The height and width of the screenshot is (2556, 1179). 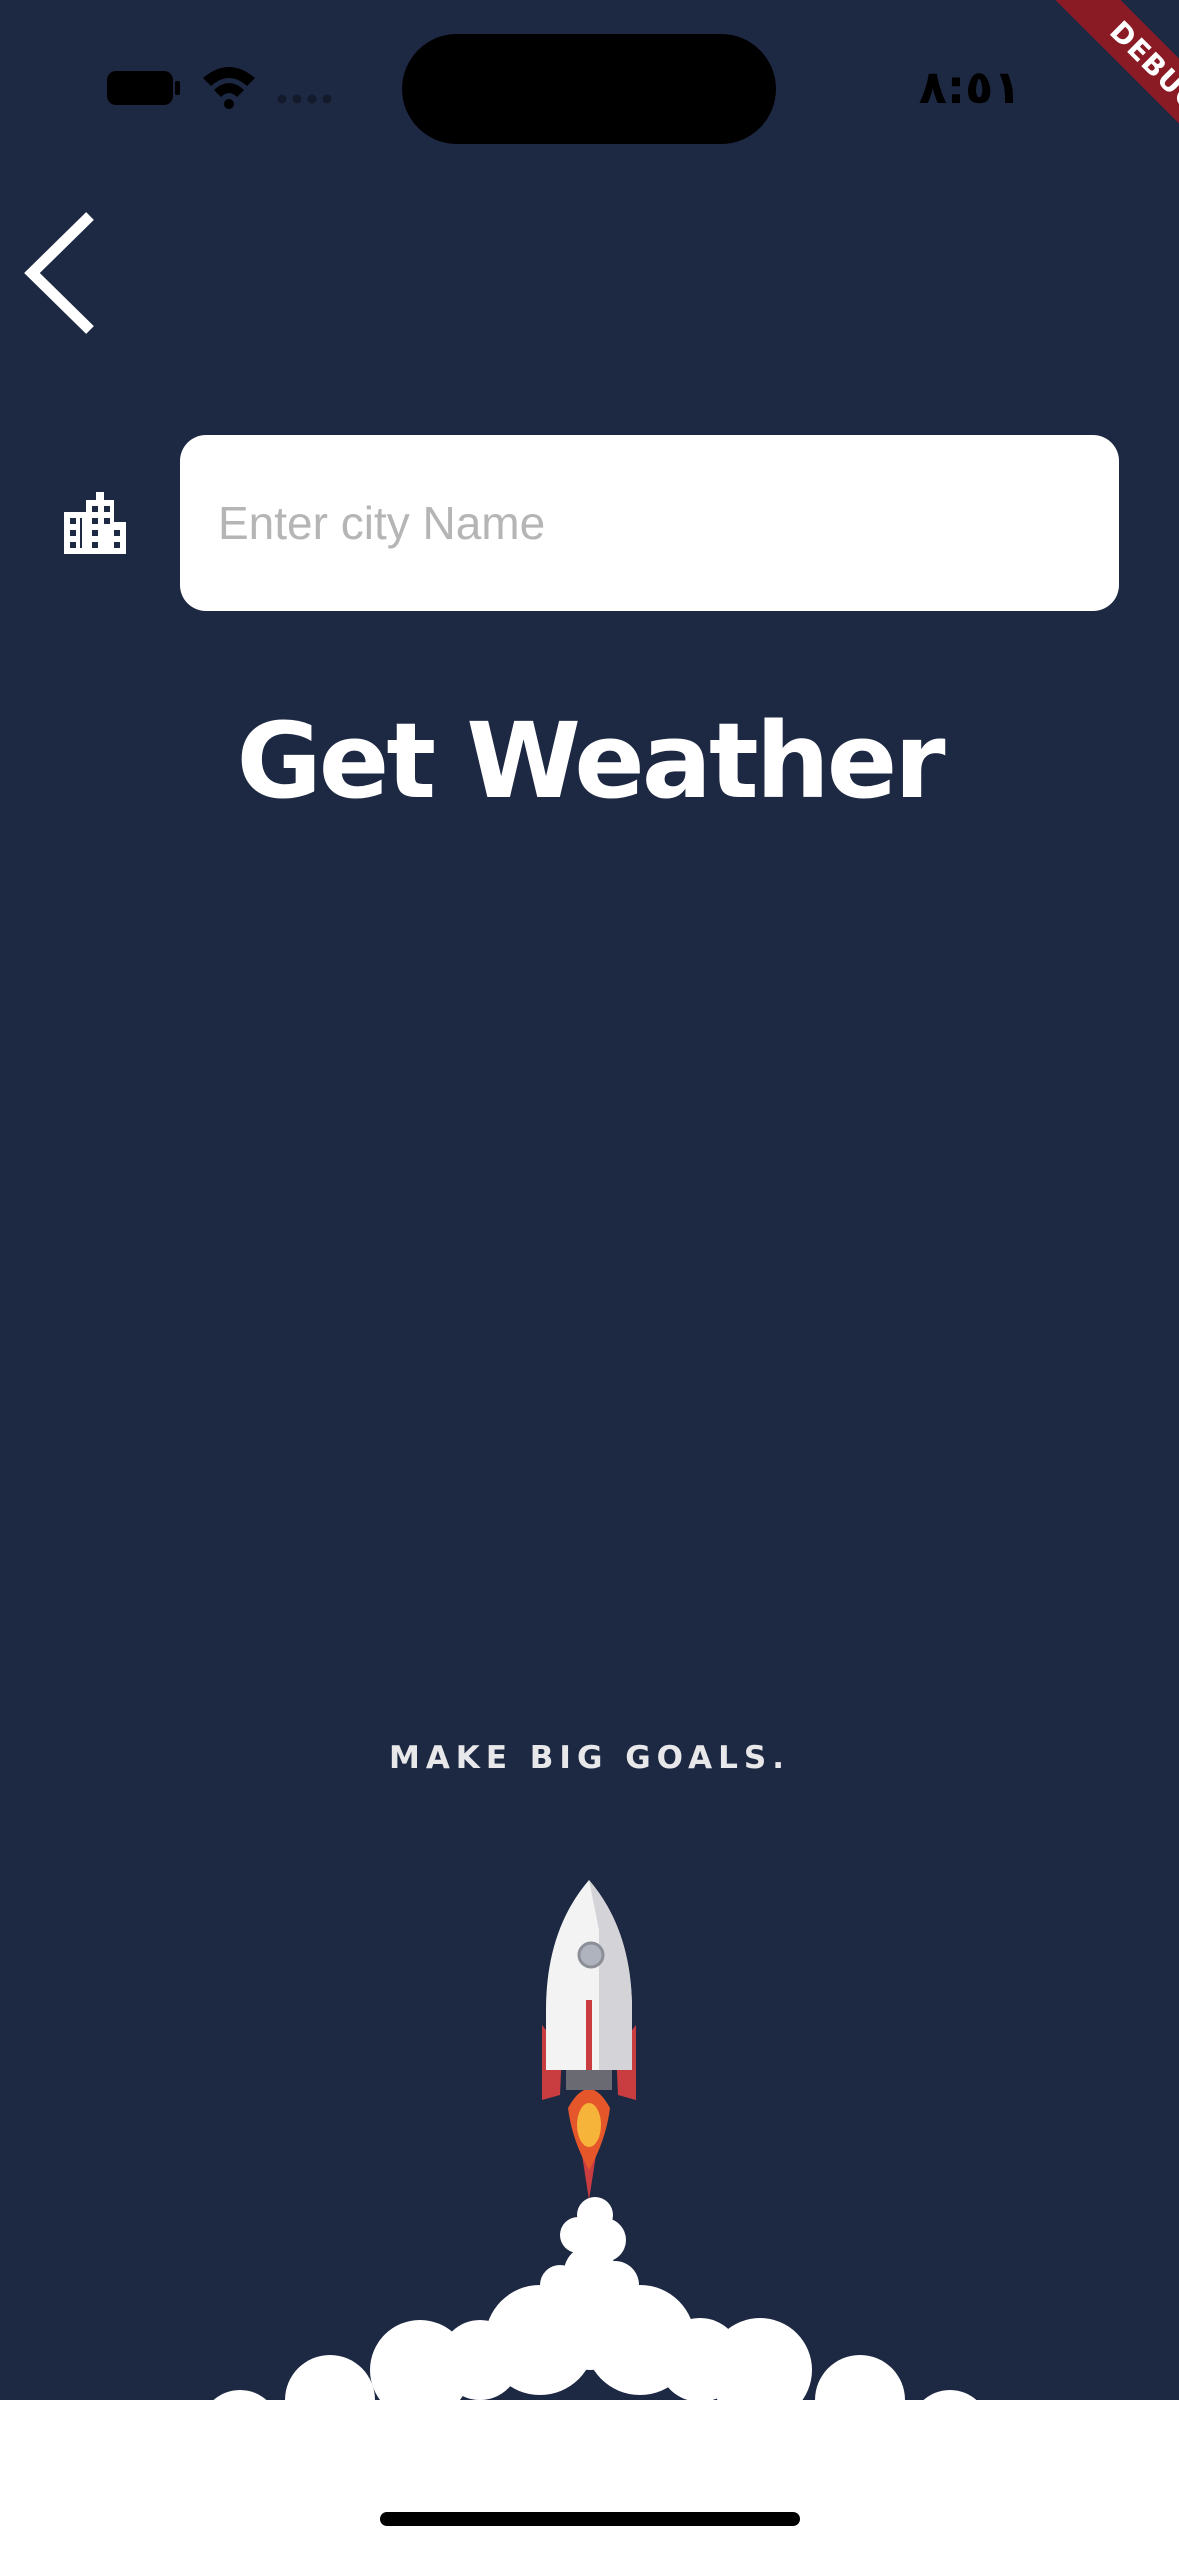 What do you see at coordinates (589, 89) in the screenshot?
I see `dynamic-island` at bounding box center [589, 89].